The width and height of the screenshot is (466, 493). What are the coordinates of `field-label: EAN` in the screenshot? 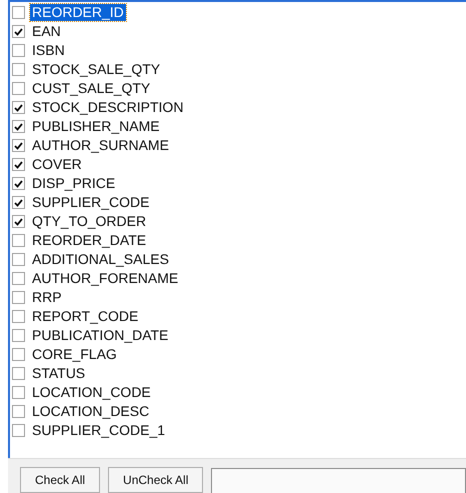 It's located at (46, 31).